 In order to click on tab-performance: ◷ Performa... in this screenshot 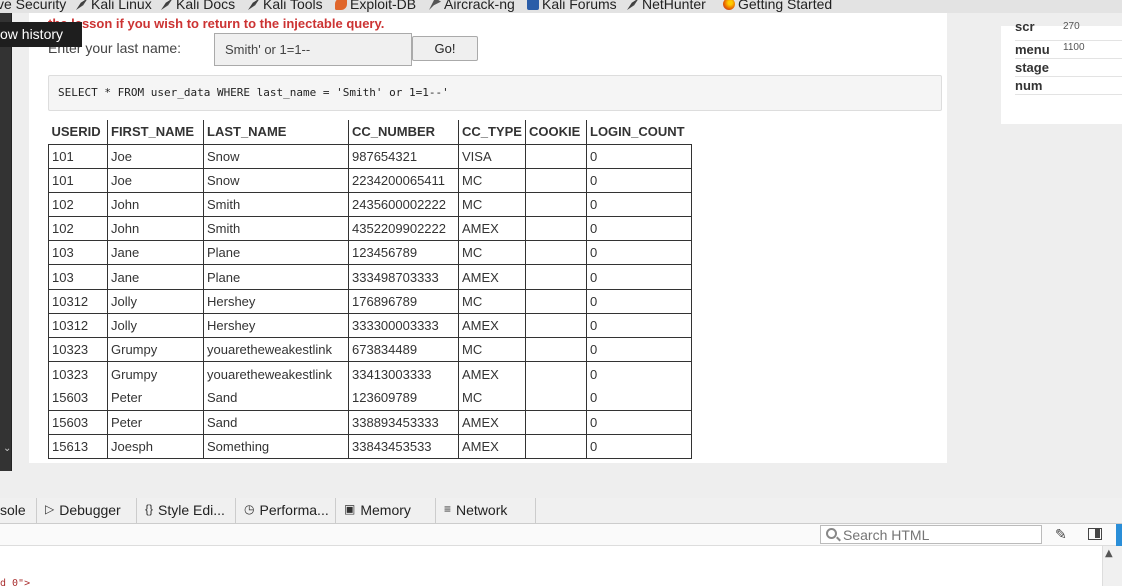, I will do `click(286, 511)`.